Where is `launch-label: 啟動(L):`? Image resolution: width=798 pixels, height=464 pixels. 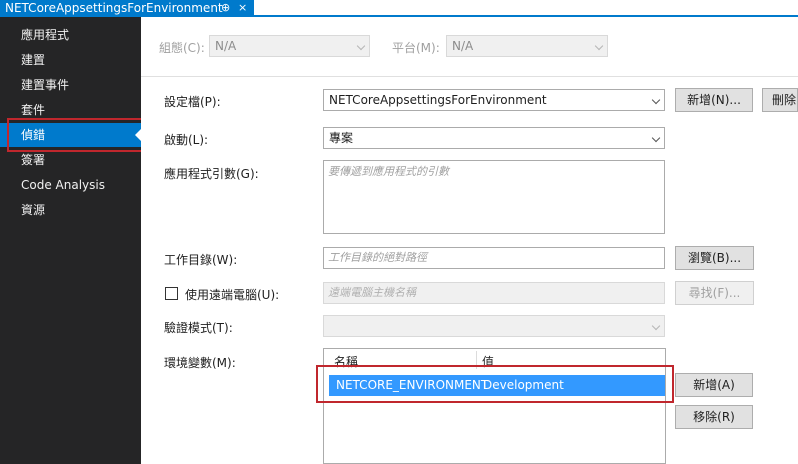
launch-label: 啟動(L): is located at coordinates (186, 140).